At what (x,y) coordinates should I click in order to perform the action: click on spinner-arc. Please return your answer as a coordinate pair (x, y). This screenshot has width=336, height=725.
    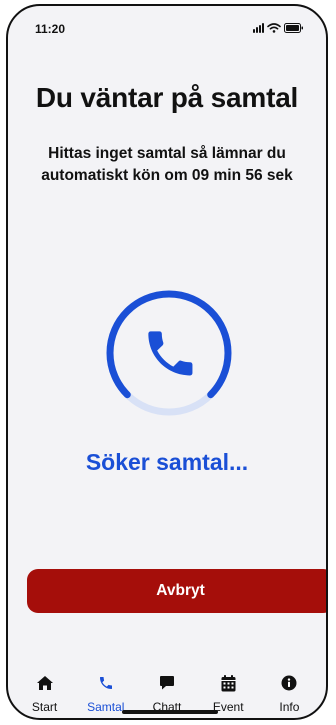
    Looking at the image, I should click on (169, 344).